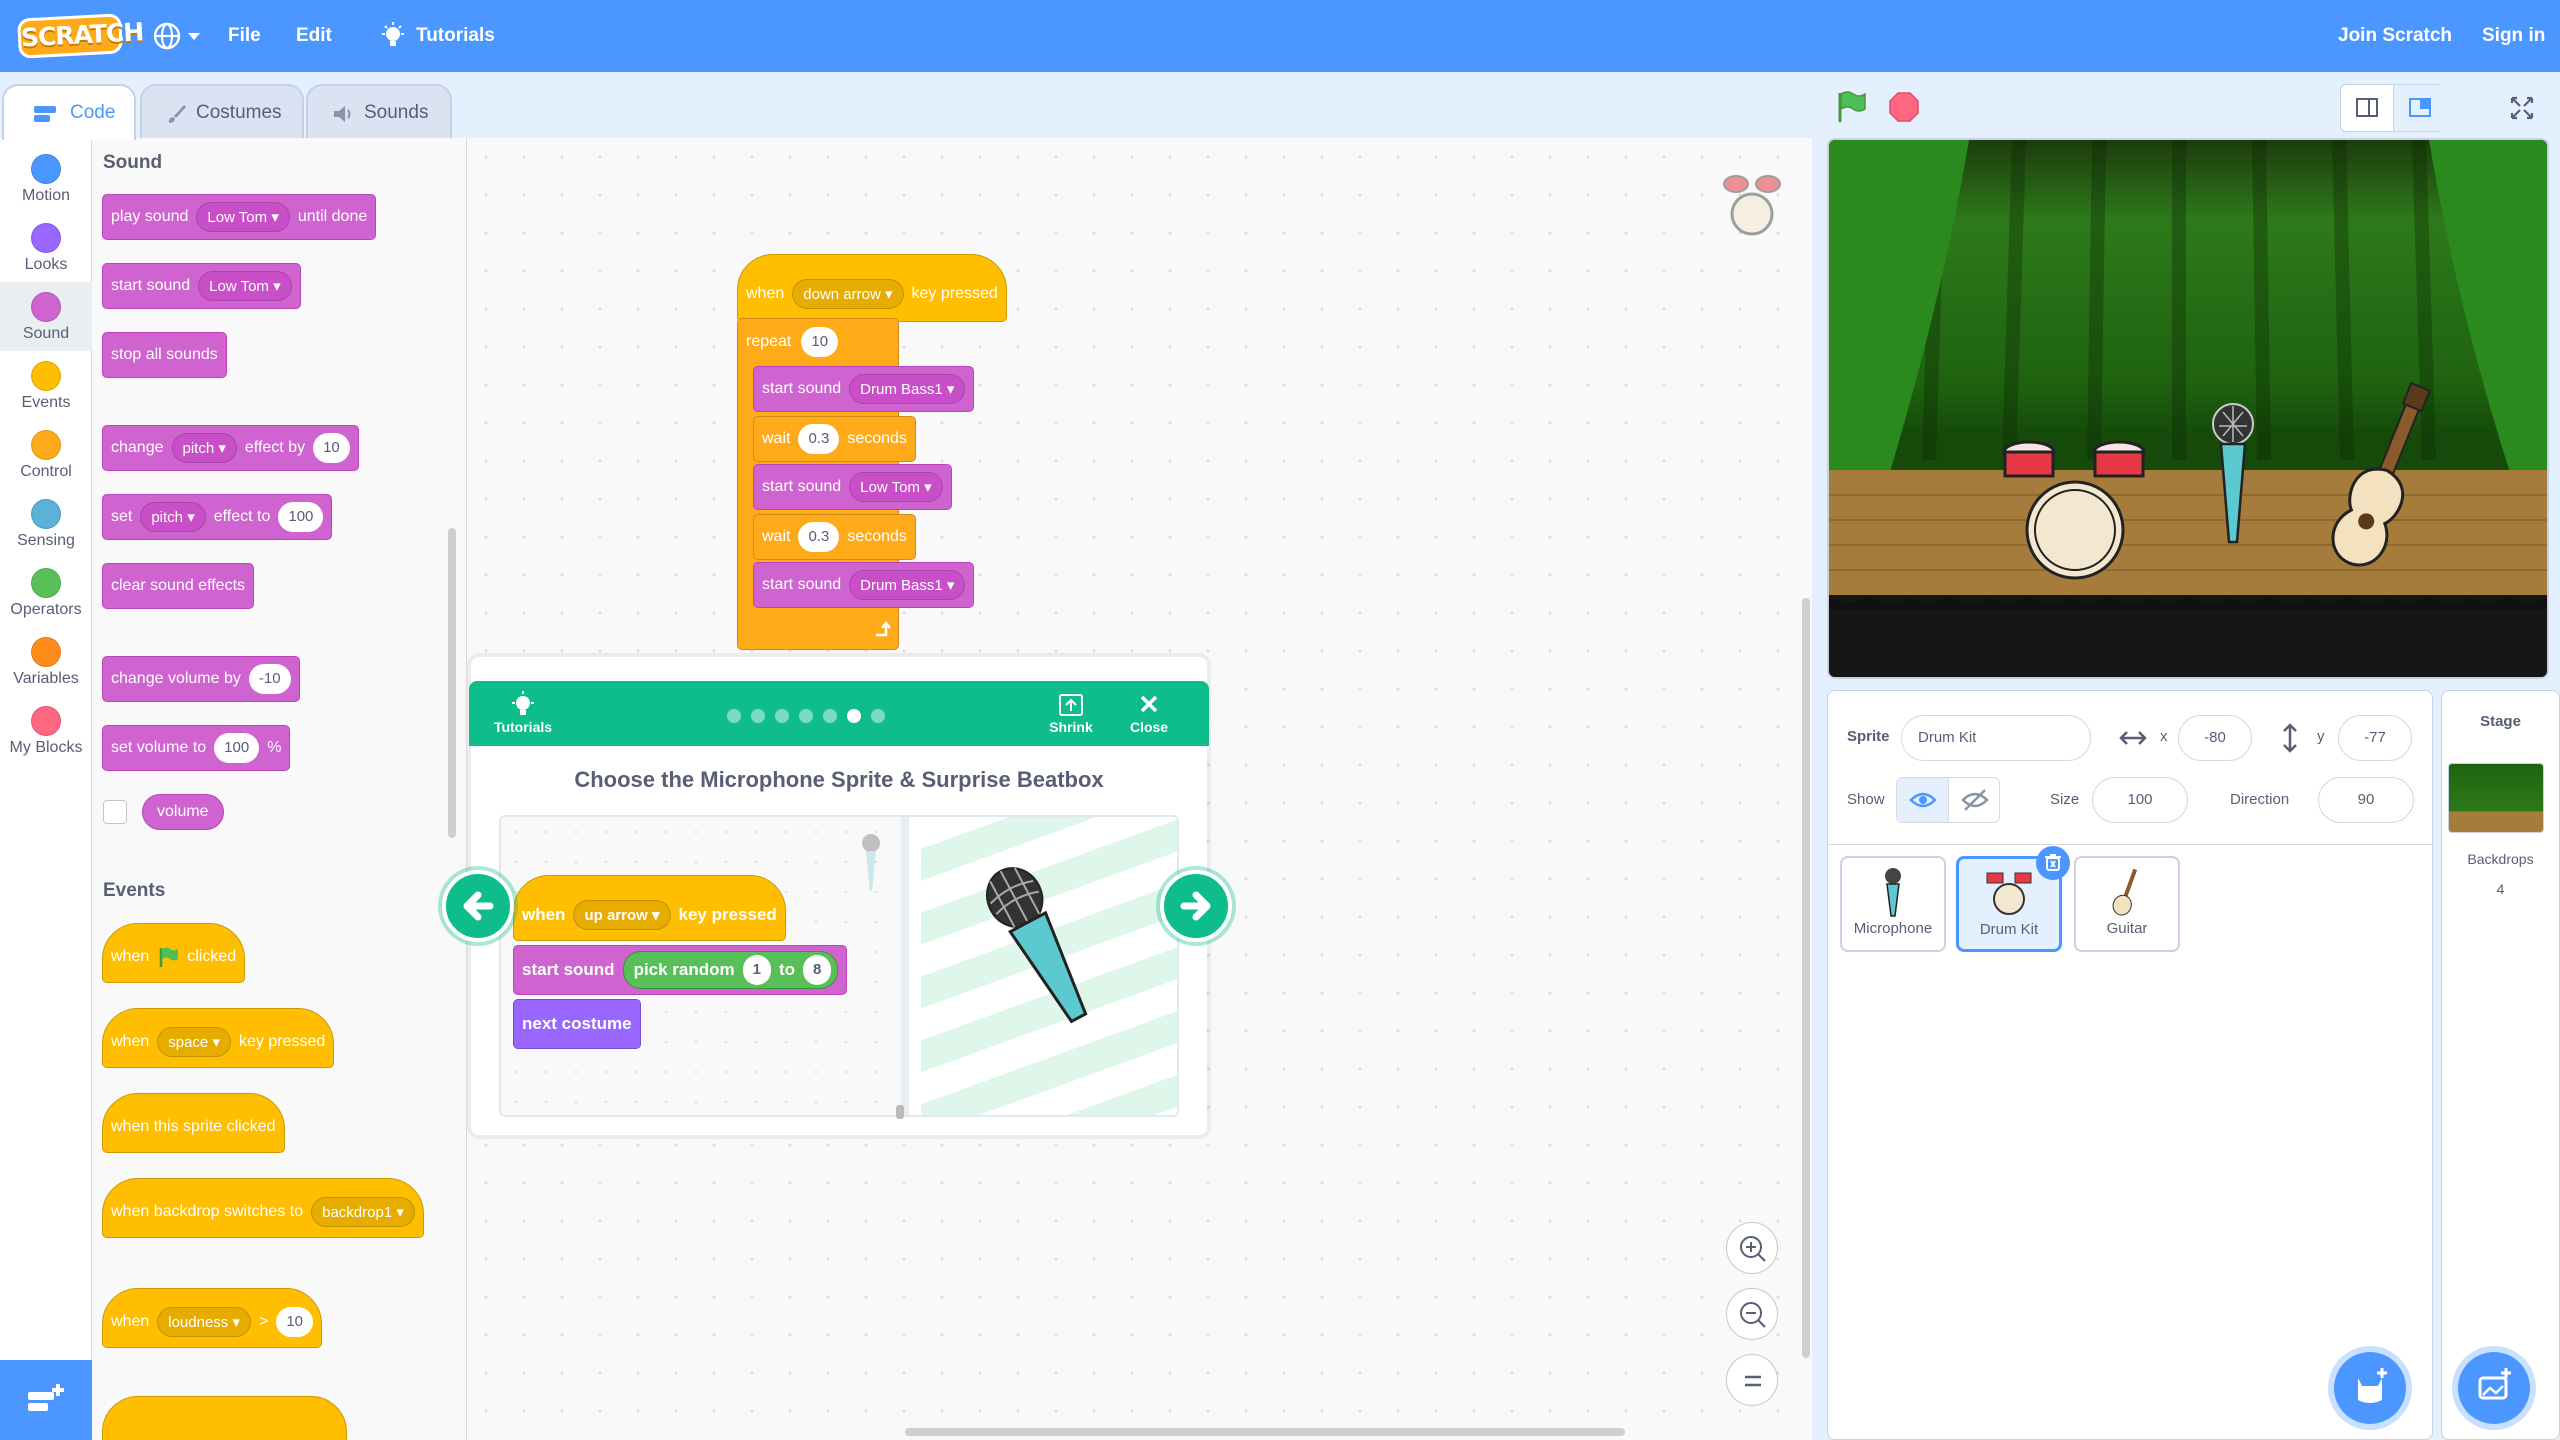 This screenshot has width=2560, height=1440. I want to click on key-dropdown: space ▾, so click(194, 1042).